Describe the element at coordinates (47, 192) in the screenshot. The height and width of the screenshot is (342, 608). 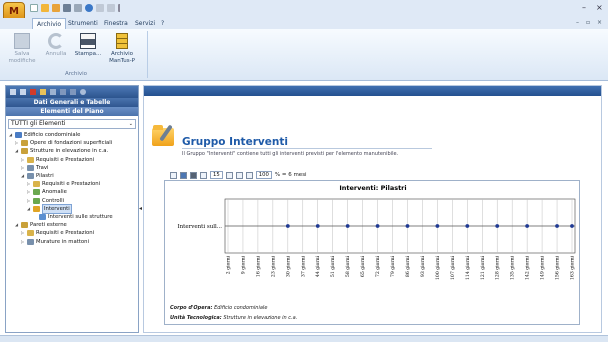
I see `tree-node: ▷ Anomalie` at that location.